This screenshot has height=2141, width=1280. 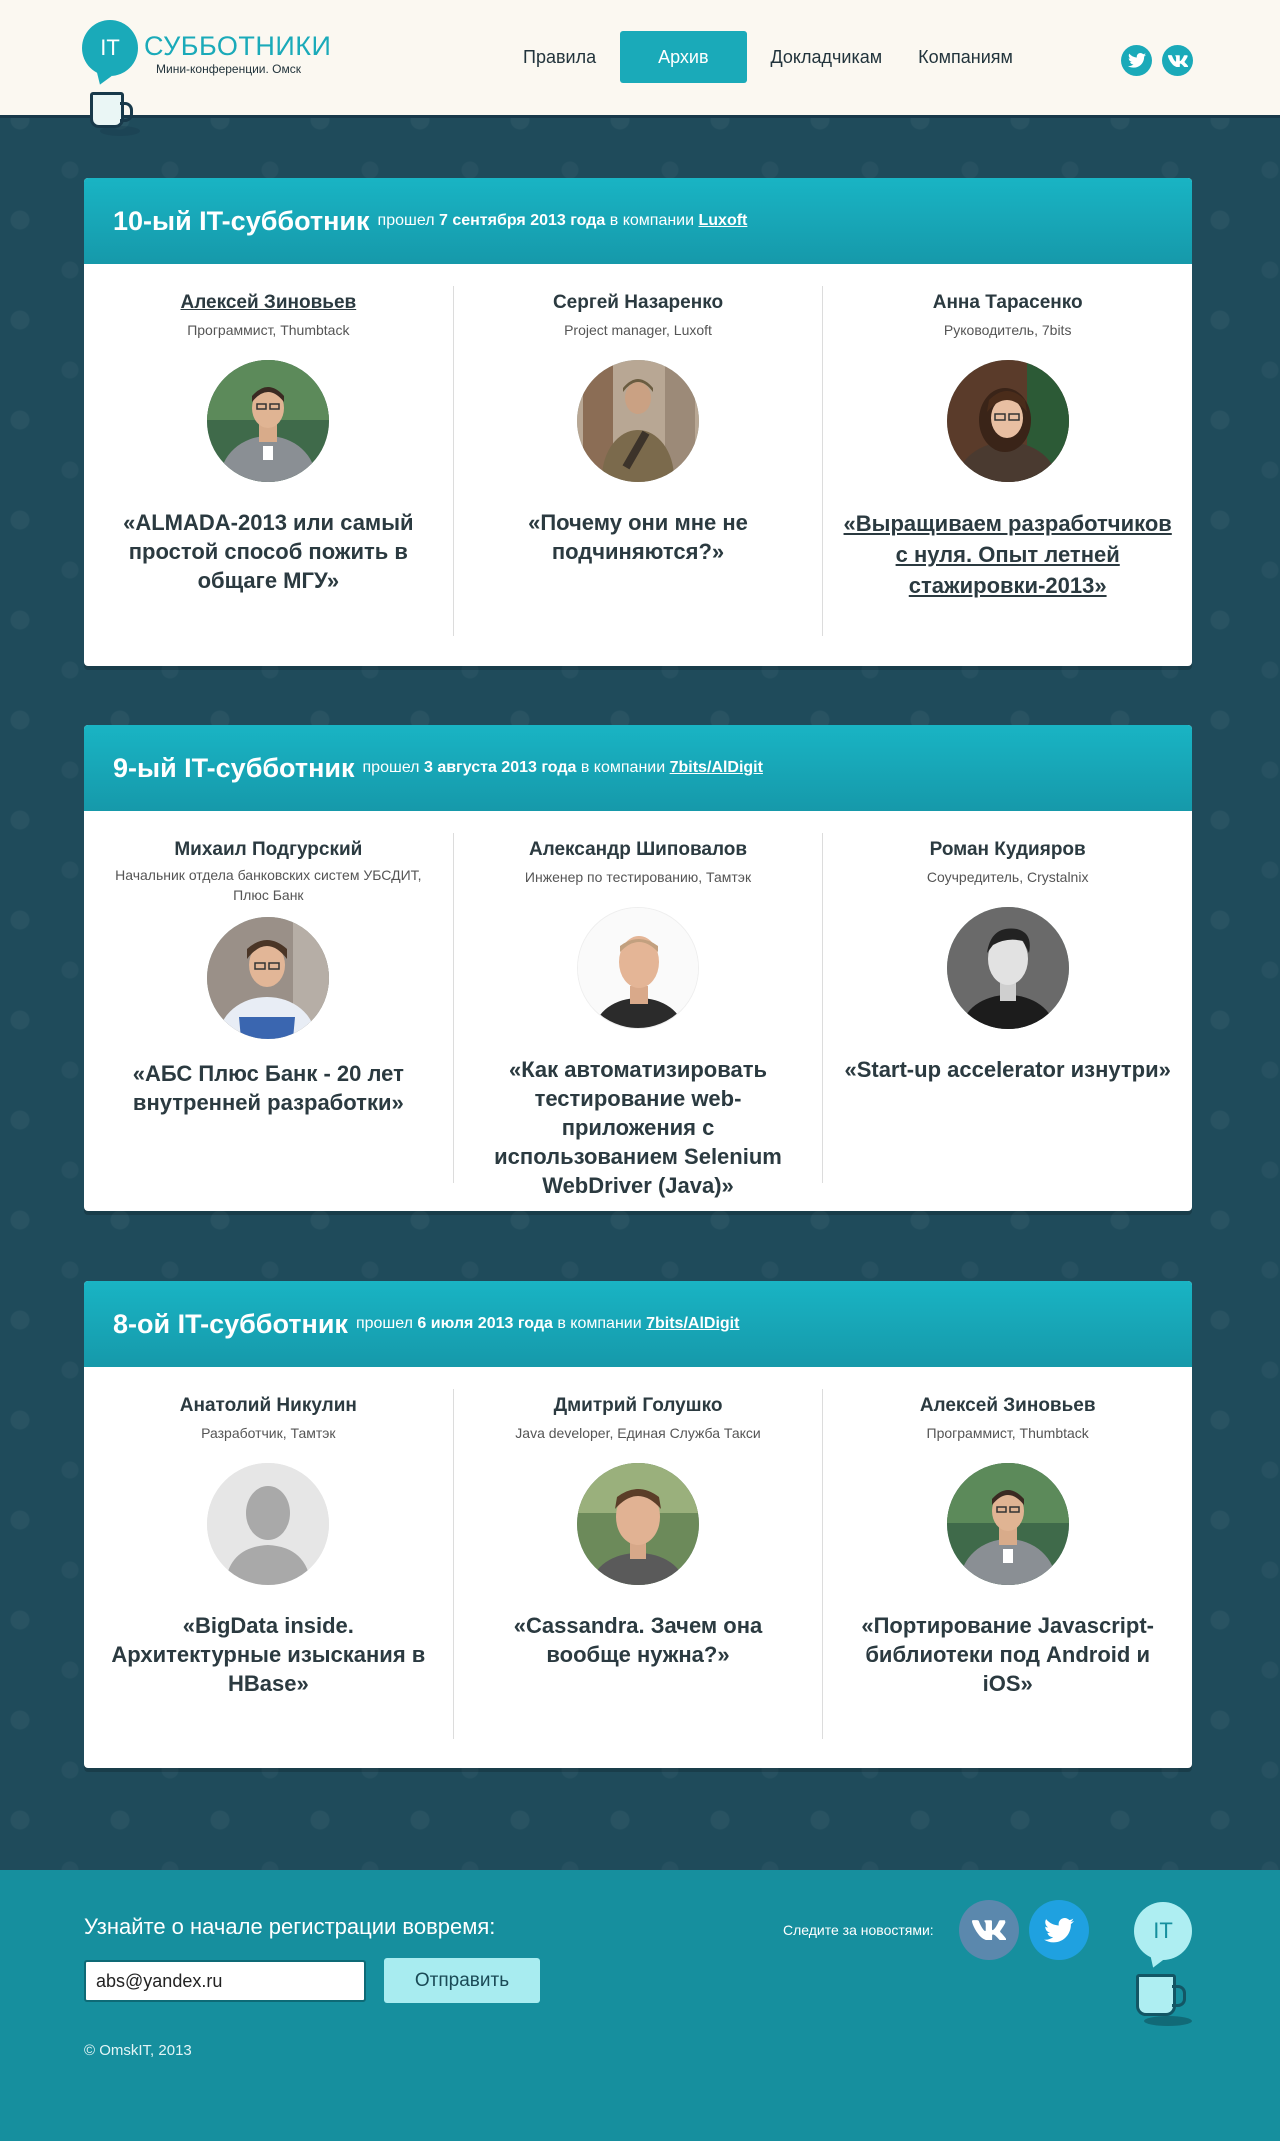 What do you see at coordinates (723, 220) in the screenshot?
I see `event-company-link: Luxoft` at bounding box center [723, 220].